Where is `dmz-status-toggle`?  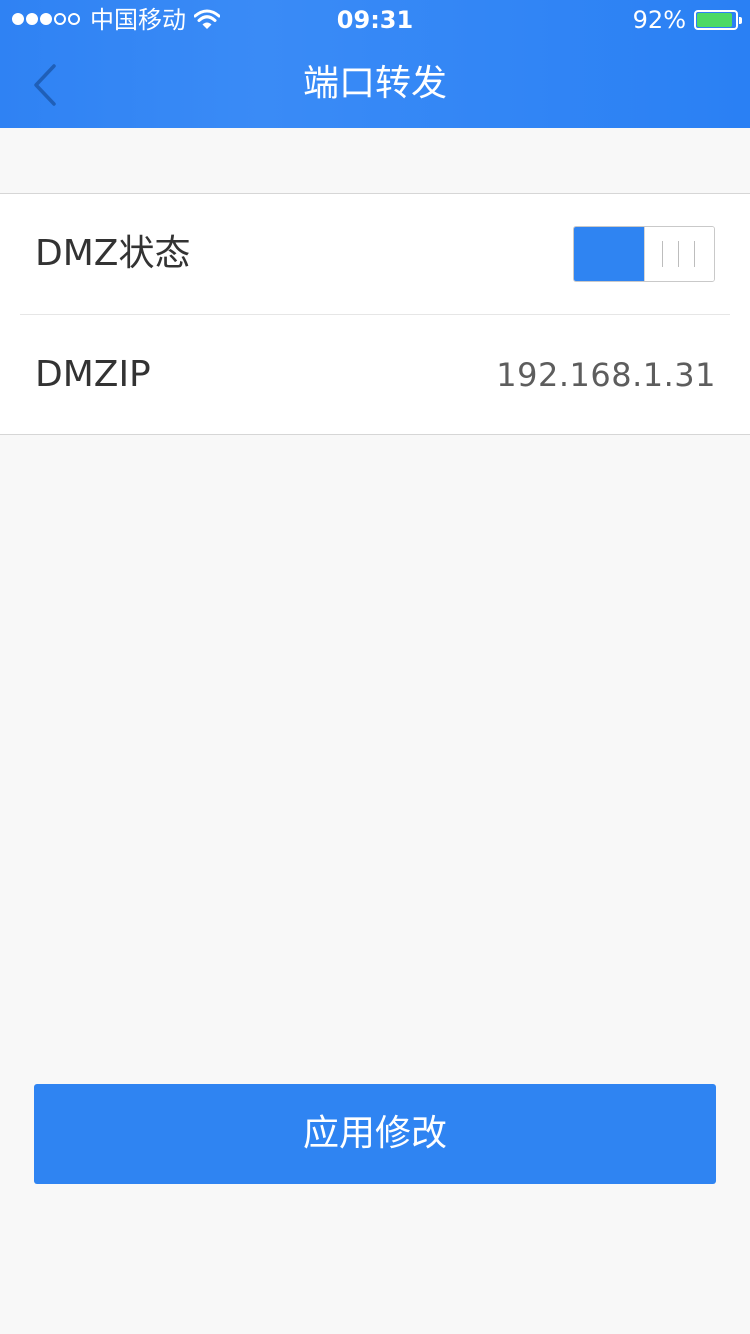 dmz-status-toggle is located at coordinates (644, 254).